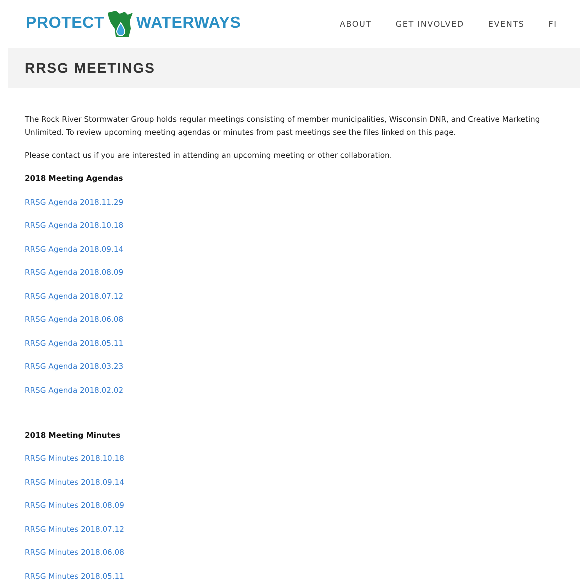  Describe the element at coordinates (553, 24) in the screenshot. I see `nav-link: FI` at that location.